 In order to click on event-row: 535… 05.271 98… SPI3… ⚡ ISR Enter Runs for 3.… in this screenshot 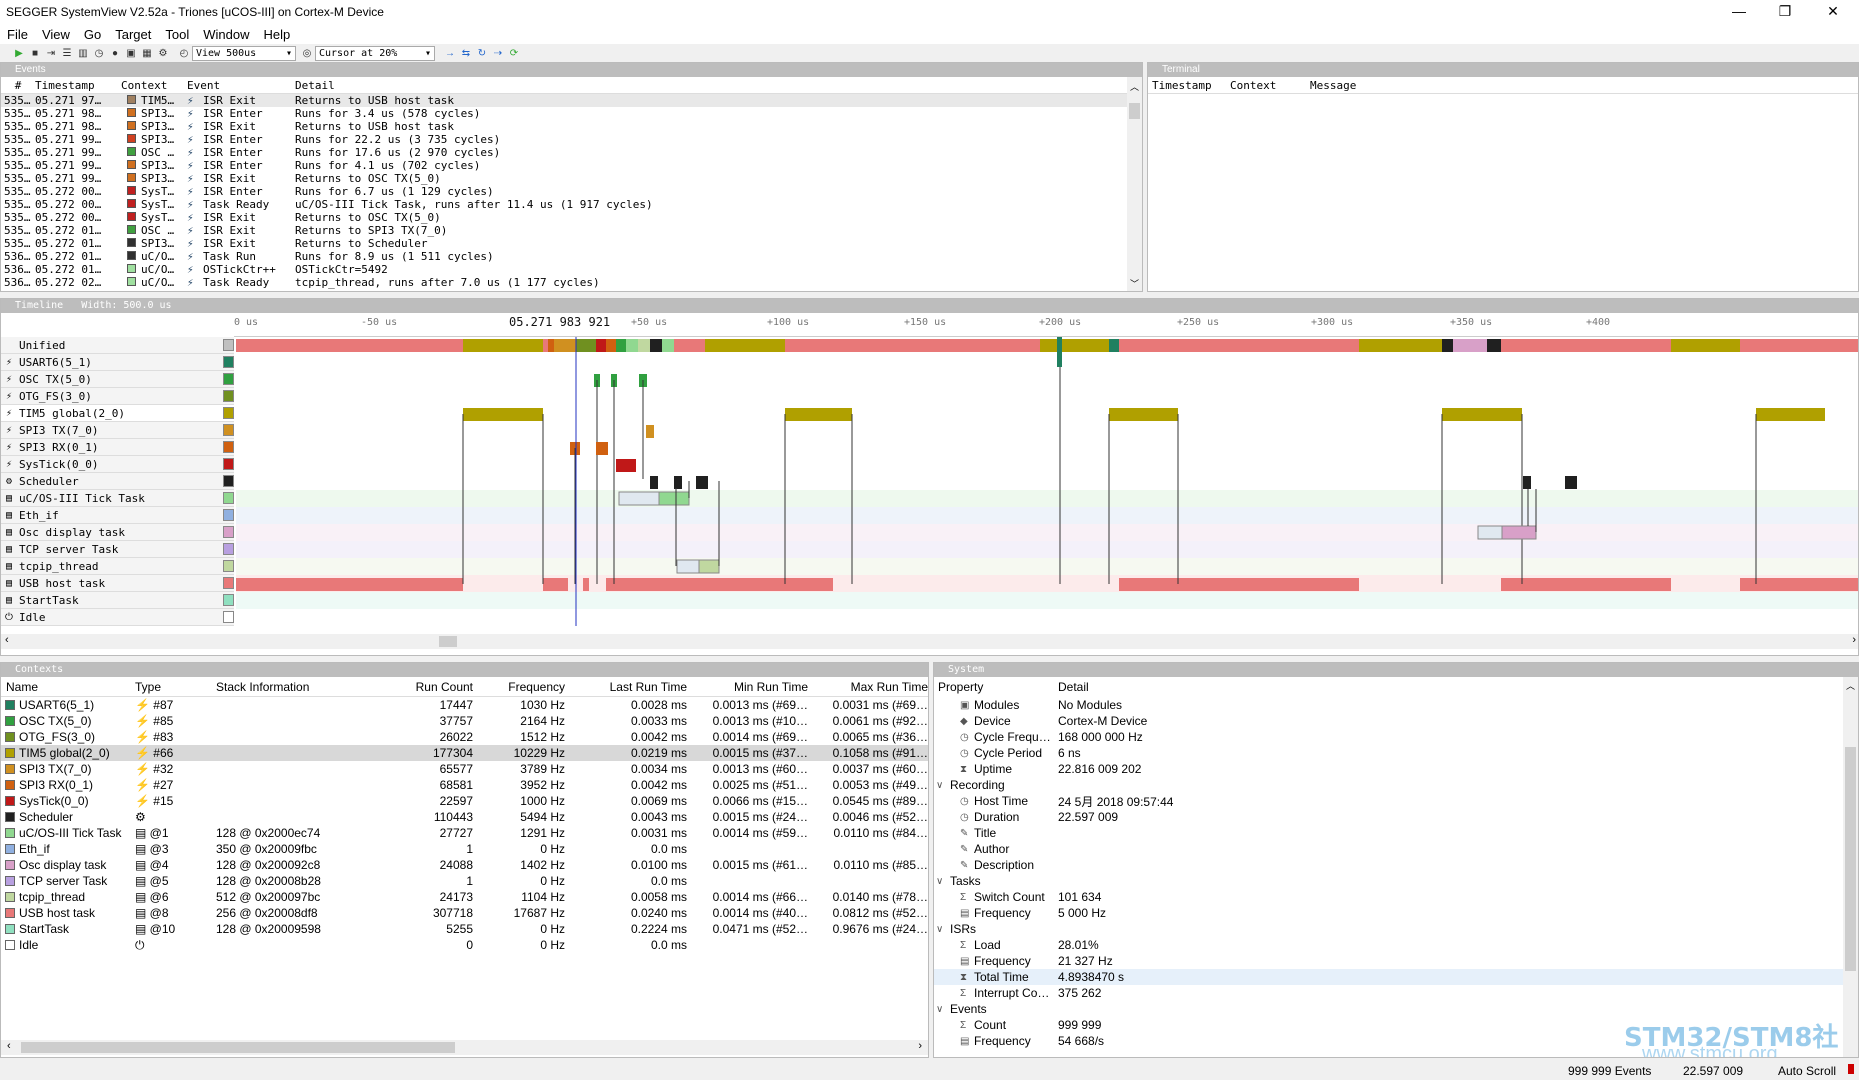, I will do `click(571, 113)`.